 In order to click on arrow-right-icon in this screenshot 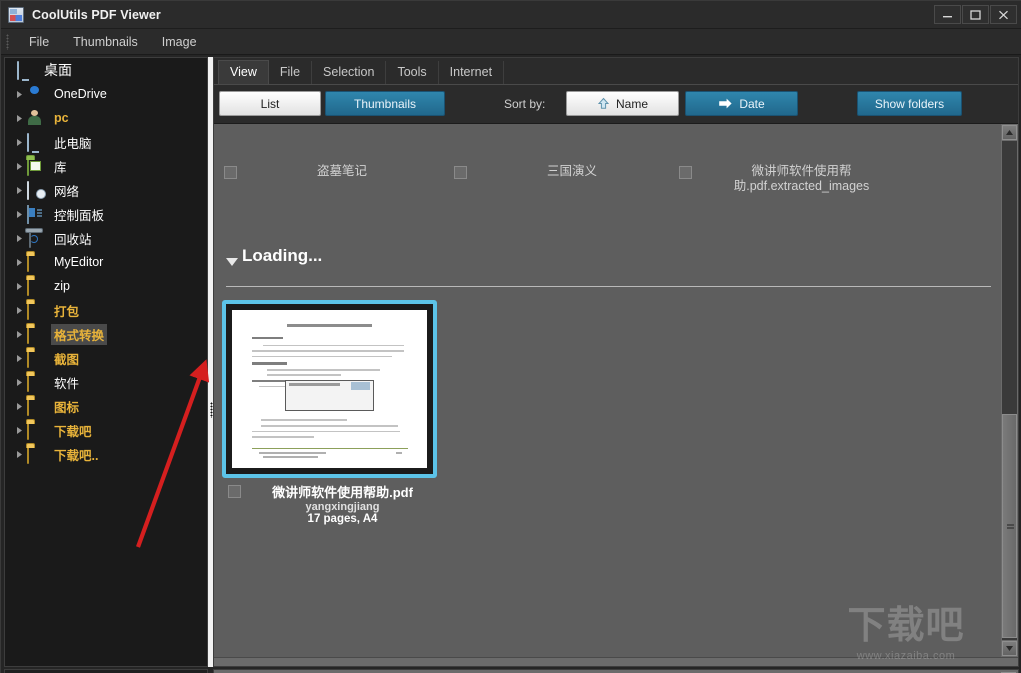, I will do `click(725, 103)`.